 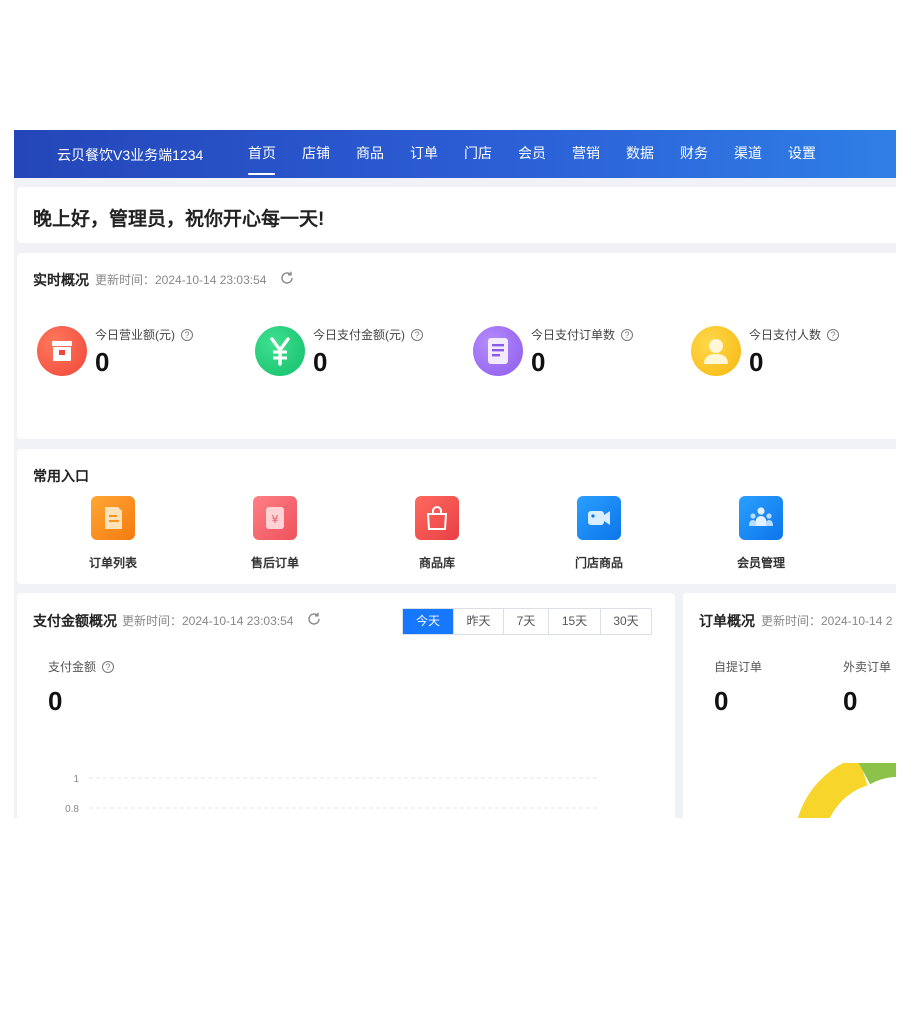 What do you see at coordinates (329, 154) in the screenshot?
I see `nav-item-store: 店铺` at bounding box center [329, 154].